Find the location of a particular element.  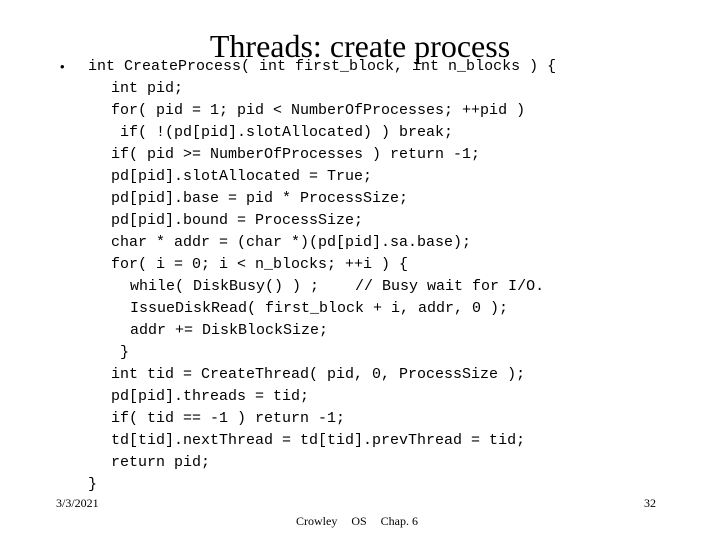

code-line: for( i = 0; i < n_blocks; ++i ) { is located at coordinates (385, 265).